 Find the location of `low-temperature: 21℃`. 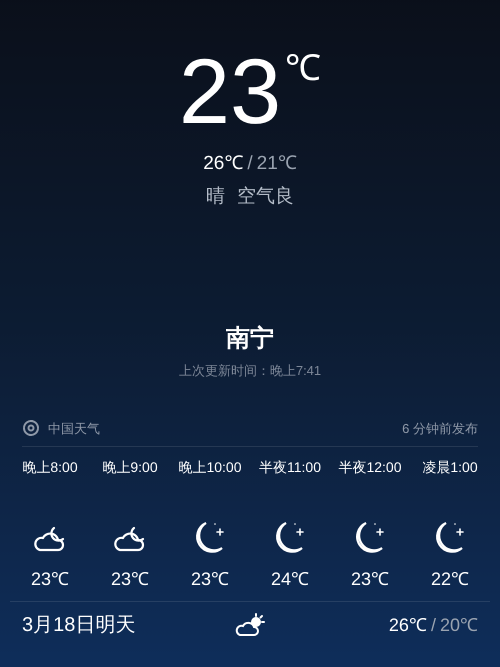

low-temperature: 21℃ is located at coordinates (276, 164).